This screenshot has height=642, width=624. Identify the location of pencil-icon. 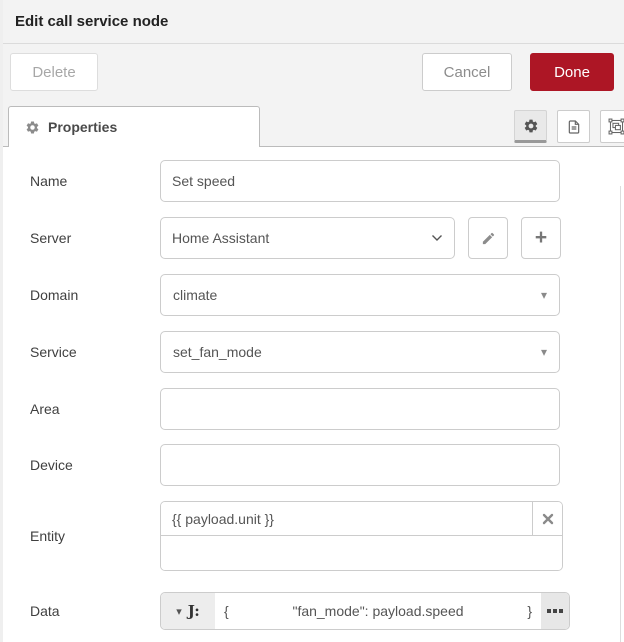
(488, 238).